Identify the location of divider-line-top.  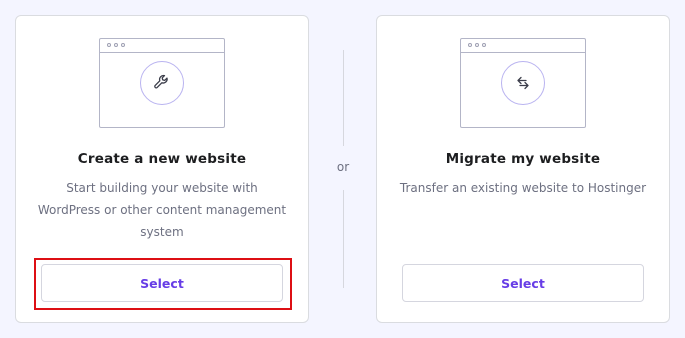
(343, 98).